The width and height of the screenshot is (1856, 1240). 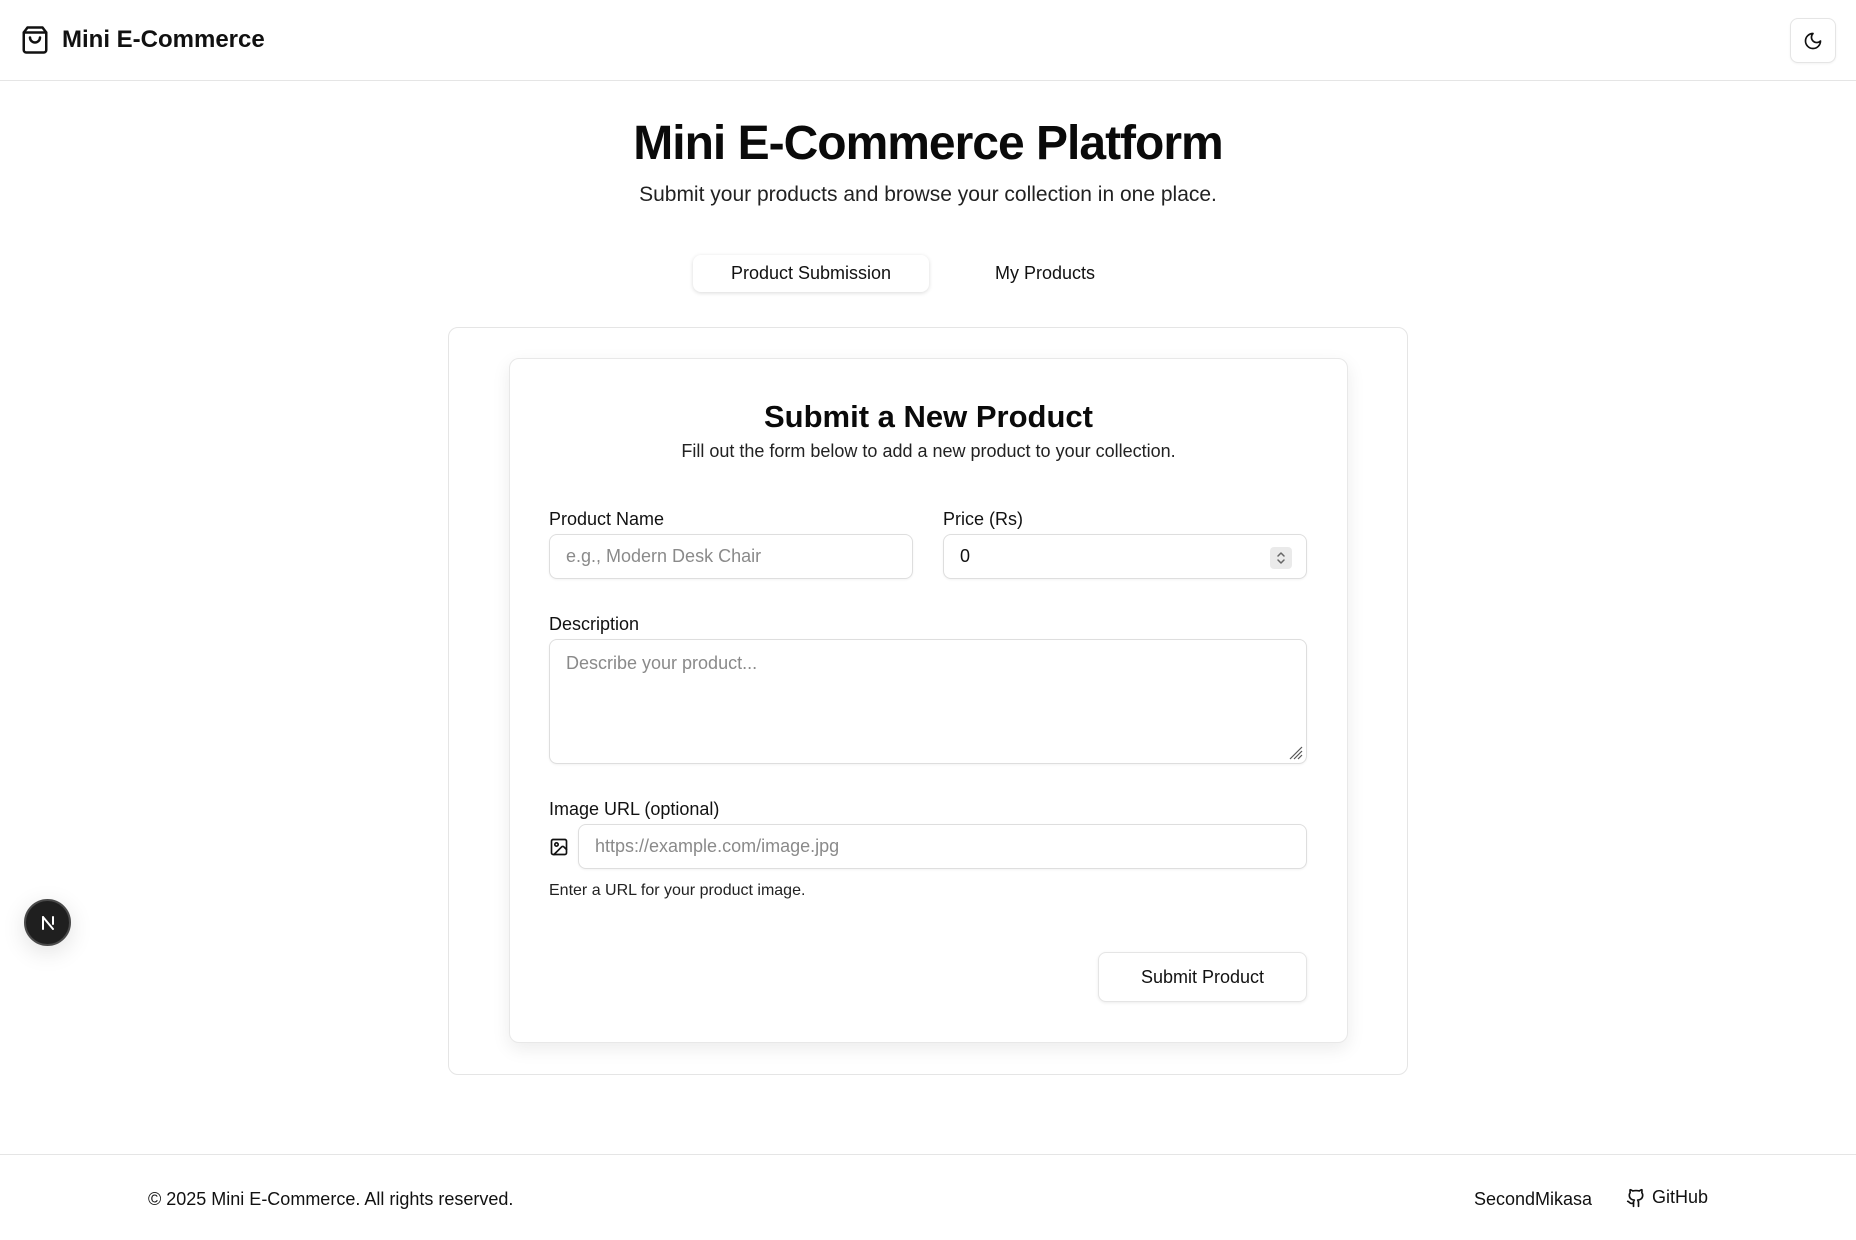 What do you see at coordinates (1045, 273) in the screenshot?
I see `tab-my-products: My Products` at bounding box center [1045, 273].